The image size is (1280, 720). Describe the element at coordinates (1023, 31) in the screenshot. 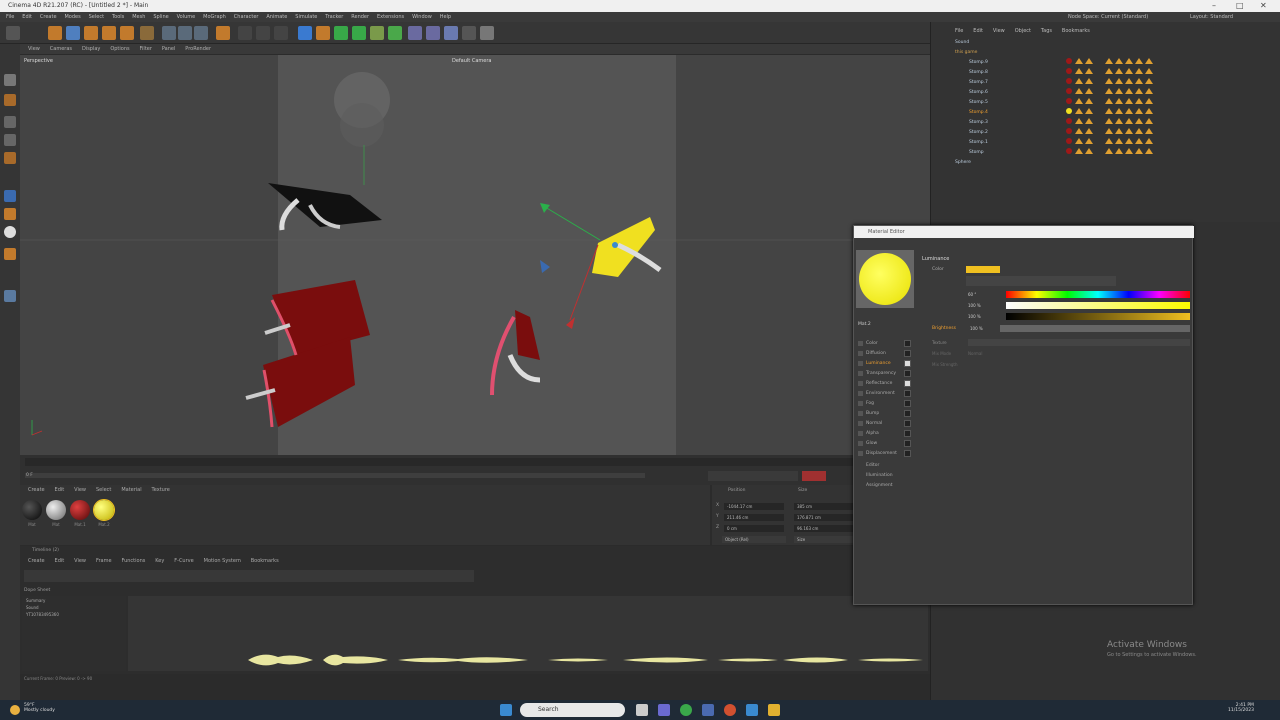

I see `obj-menu-object: Object` at that location.